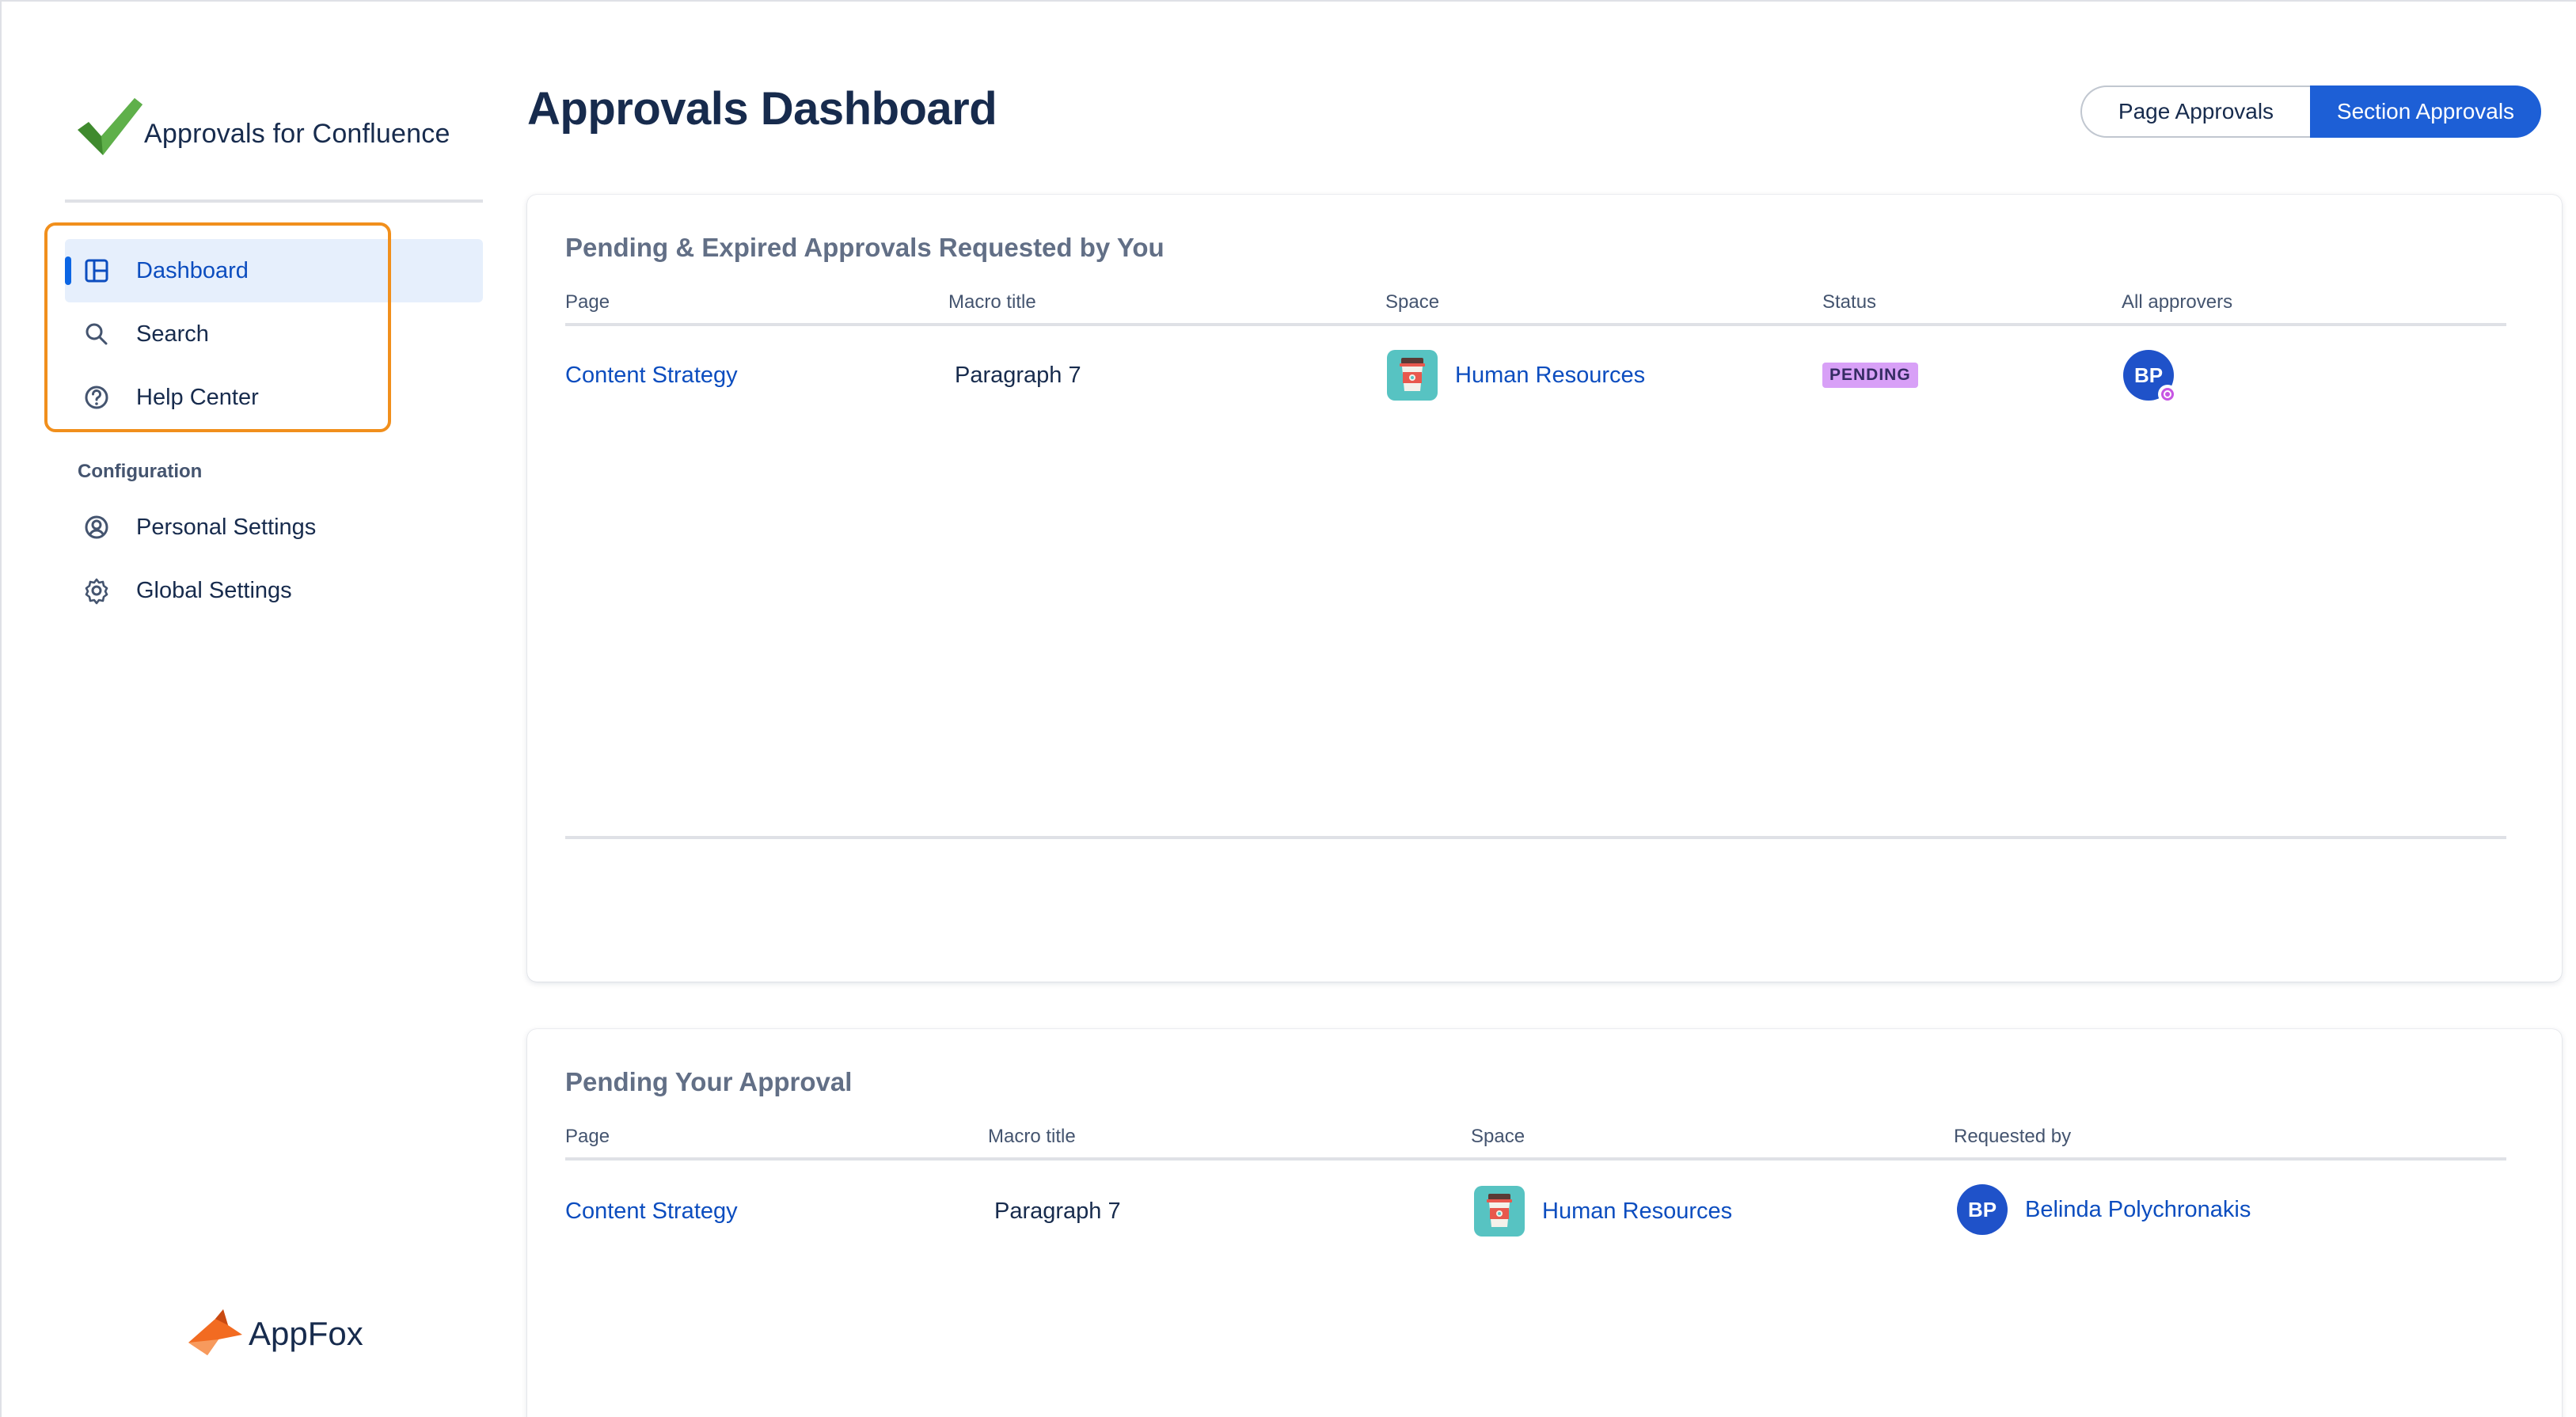 Image resolution: width=2576 pixels, height=1417 pixels. Describe the element at coordinates (2167, 394) in the screenshot. I see `pending-status-icon` at that location.